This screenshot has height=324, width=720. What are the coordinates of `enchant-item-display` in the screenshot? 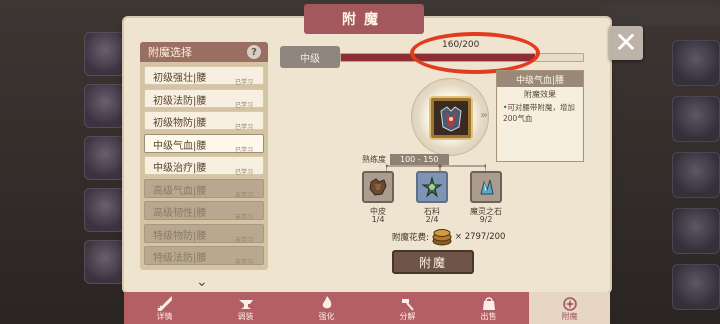 It's located at (450, 117).